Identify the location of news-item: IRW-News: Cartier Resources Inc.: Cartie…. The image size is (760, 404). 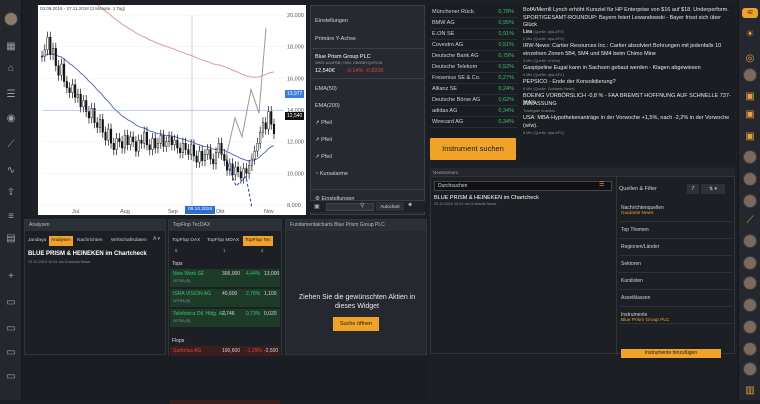
(628, 46).